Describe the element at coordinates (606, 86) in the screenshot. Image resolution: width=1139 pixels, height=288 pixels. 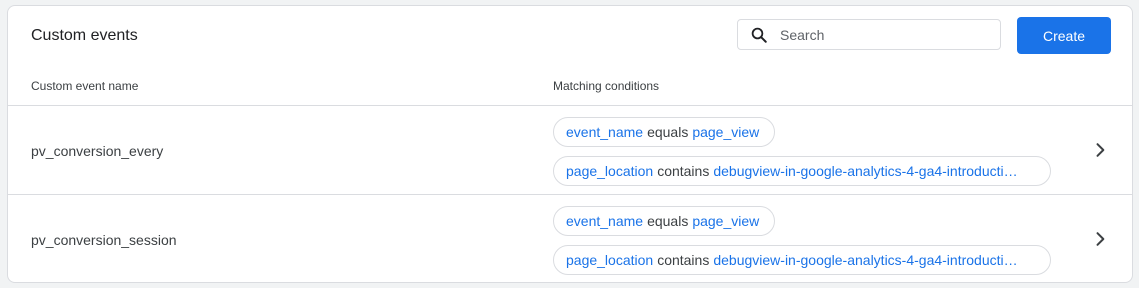
I see `column-header-matching-conditions: Matching conditions` at that location.